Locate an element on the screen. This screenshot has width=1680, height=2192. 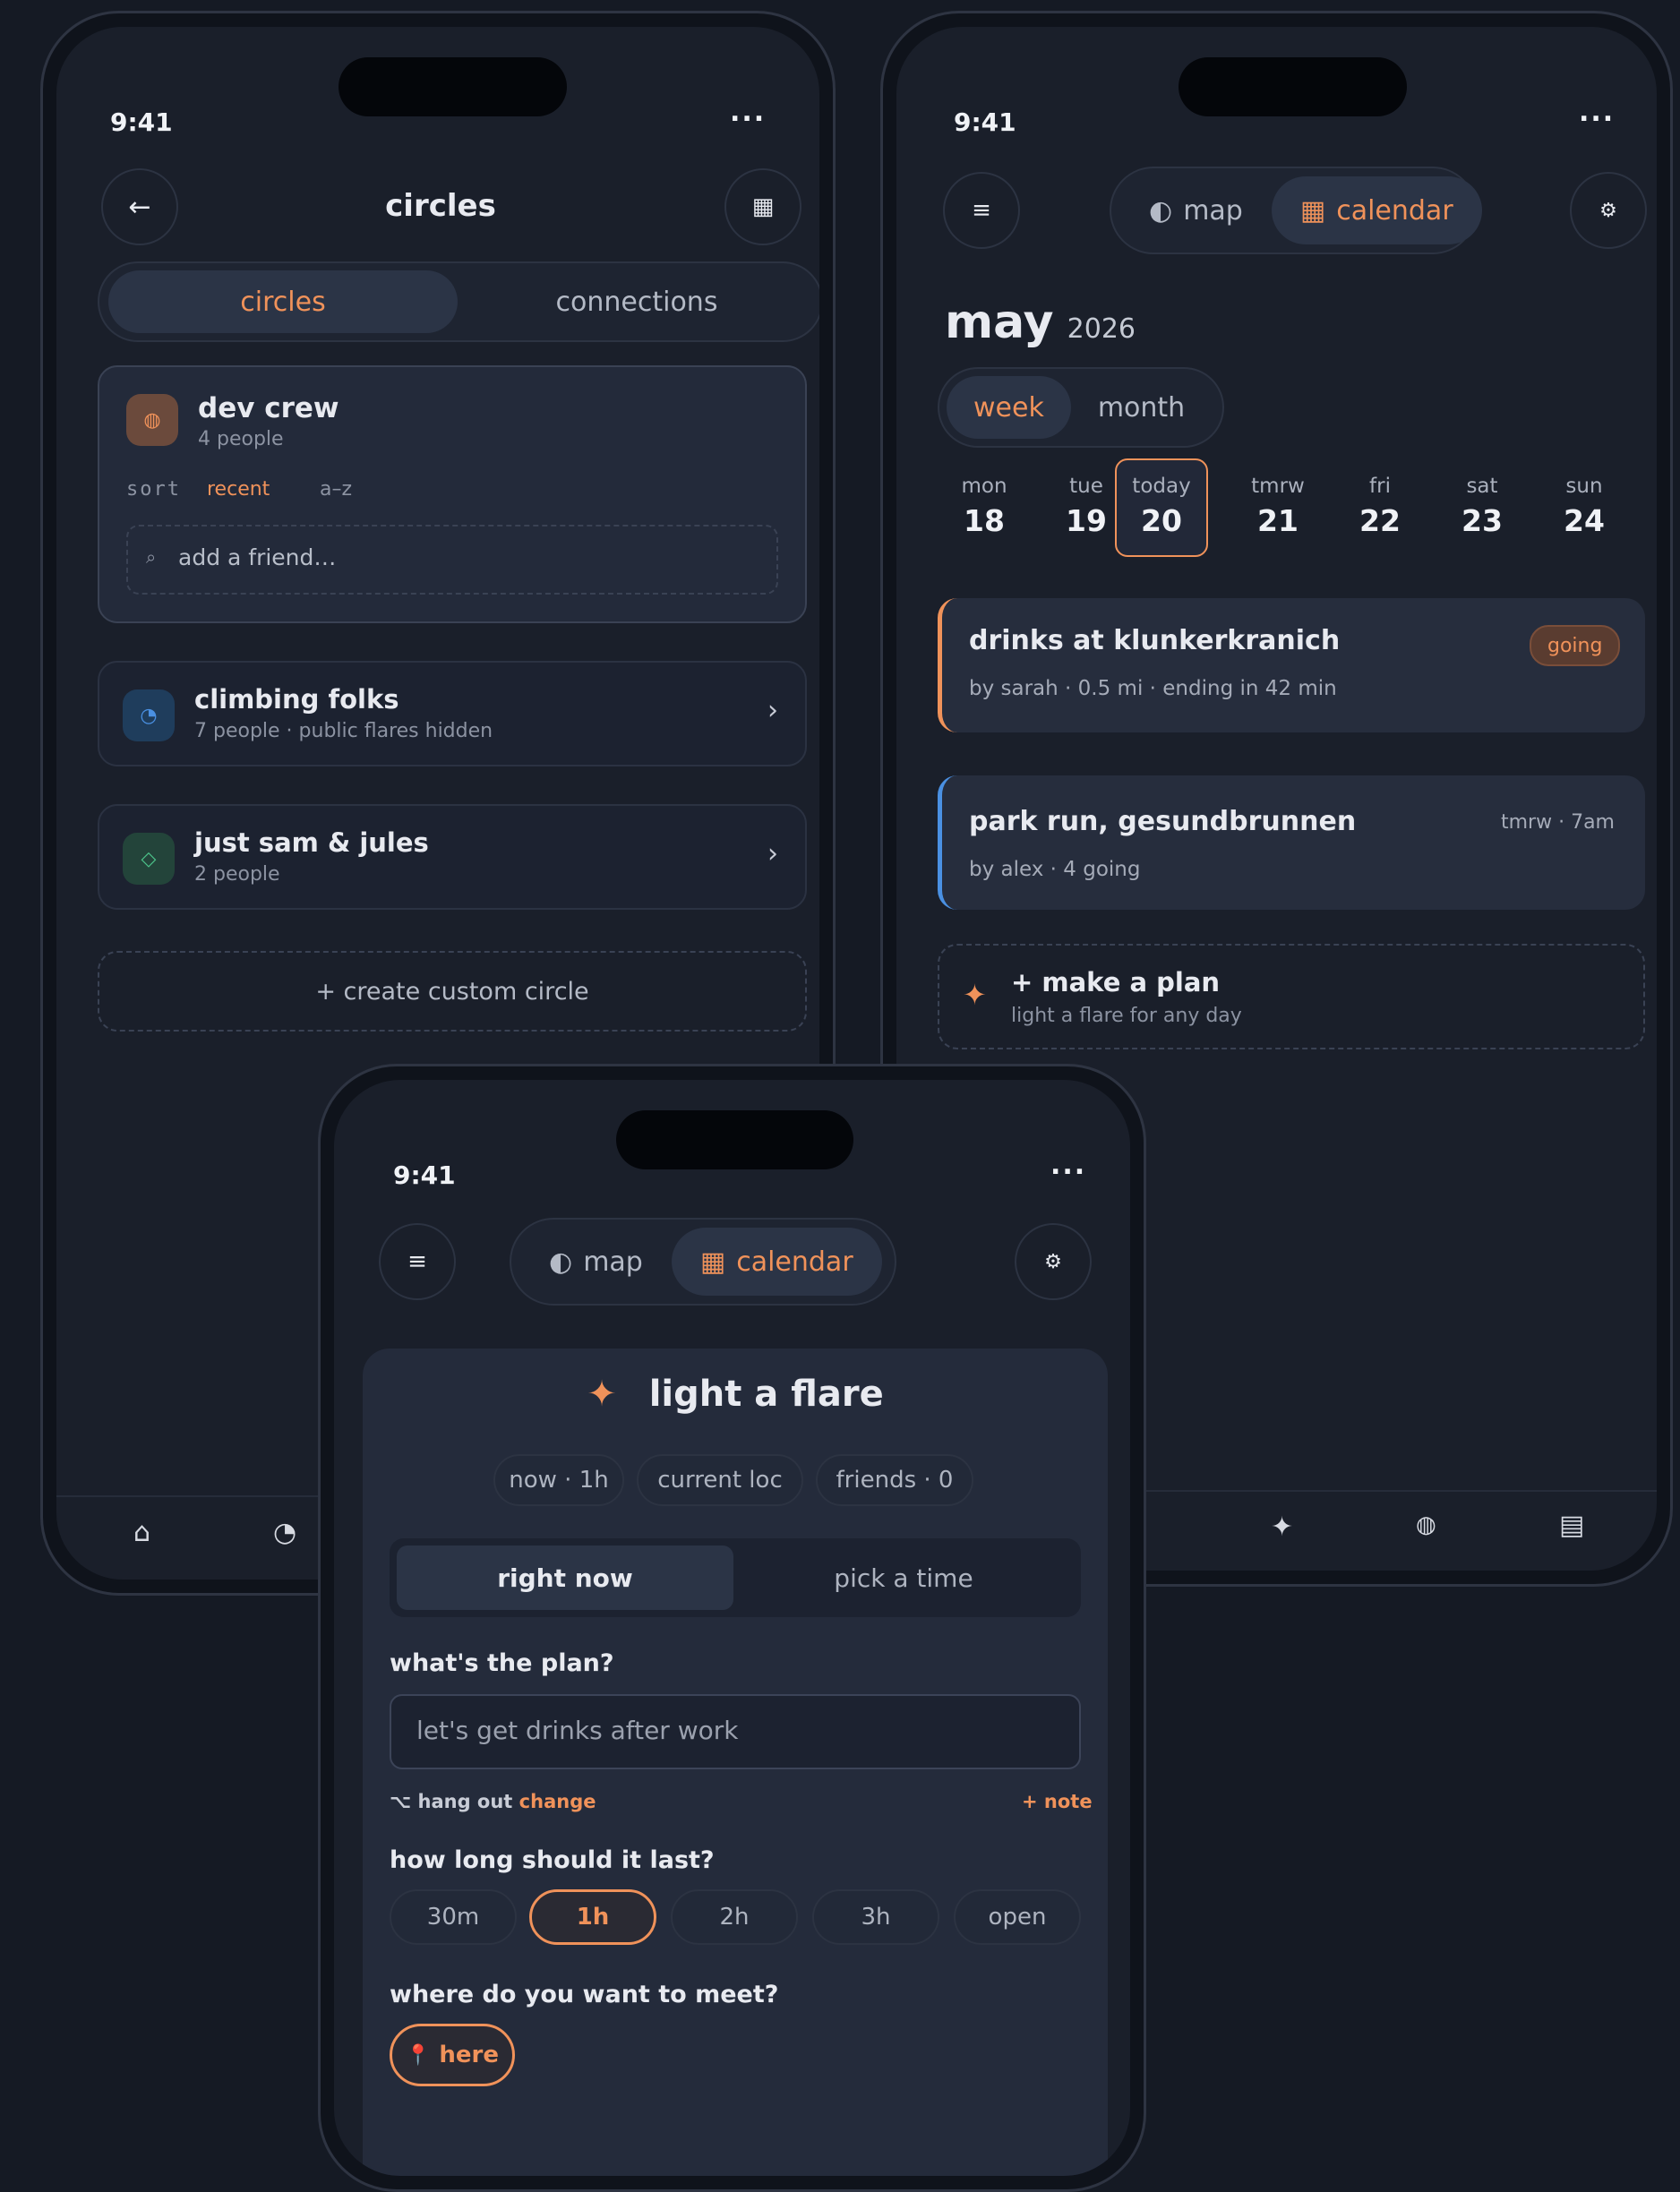
tab-right-now: right now is located at coordinates (565, 1578).